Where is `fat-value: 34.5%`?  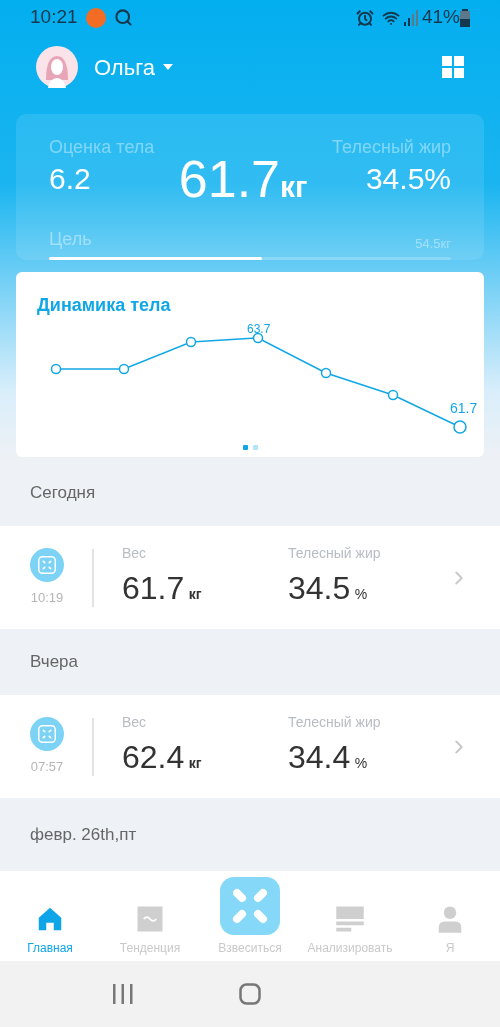
fat-value: 34.5% is located at coordinates (408, 179).